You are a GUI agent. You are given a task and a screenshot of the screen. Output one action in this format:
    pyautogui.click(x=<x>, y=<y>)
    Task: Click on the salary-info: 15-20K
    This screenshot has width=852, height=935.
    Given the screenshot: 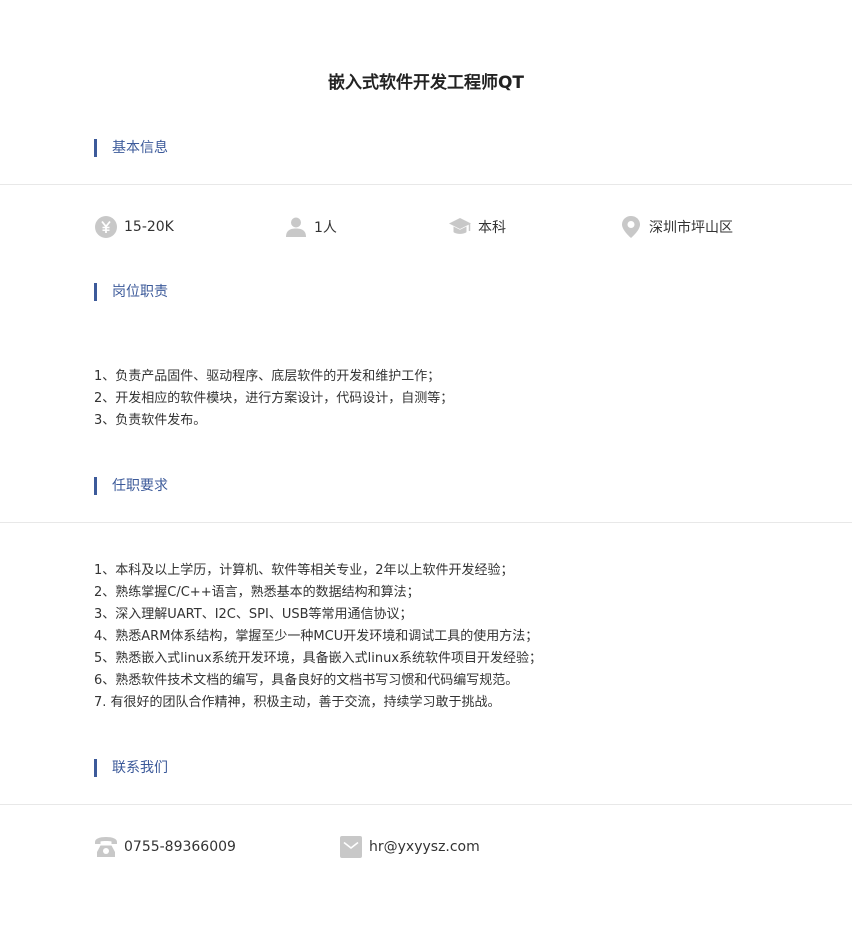 What is the action you would take?
    pyautogui.click(x=134, y=227)
    